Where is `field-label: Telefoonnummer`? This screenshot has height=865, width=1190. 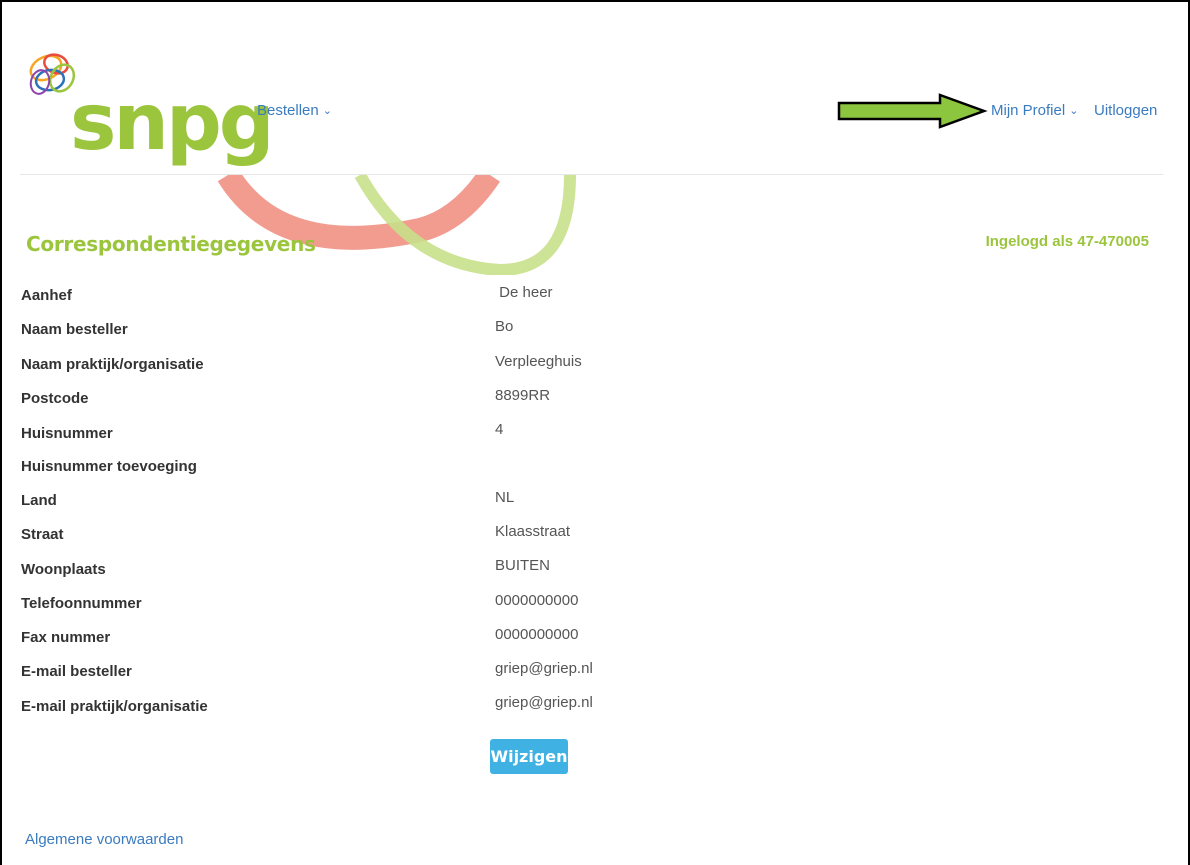
field-label: Telefoonnummer is located at coordinates (81, 603).